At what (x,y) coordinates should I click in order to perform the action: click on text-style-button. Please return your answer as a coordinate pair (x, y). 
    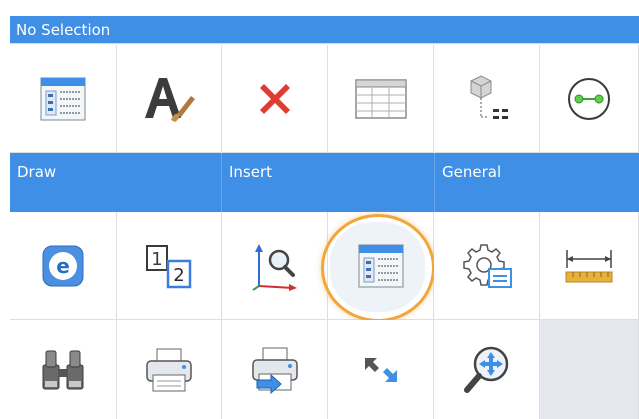
    Looking at the image, I should click on (169, 99).